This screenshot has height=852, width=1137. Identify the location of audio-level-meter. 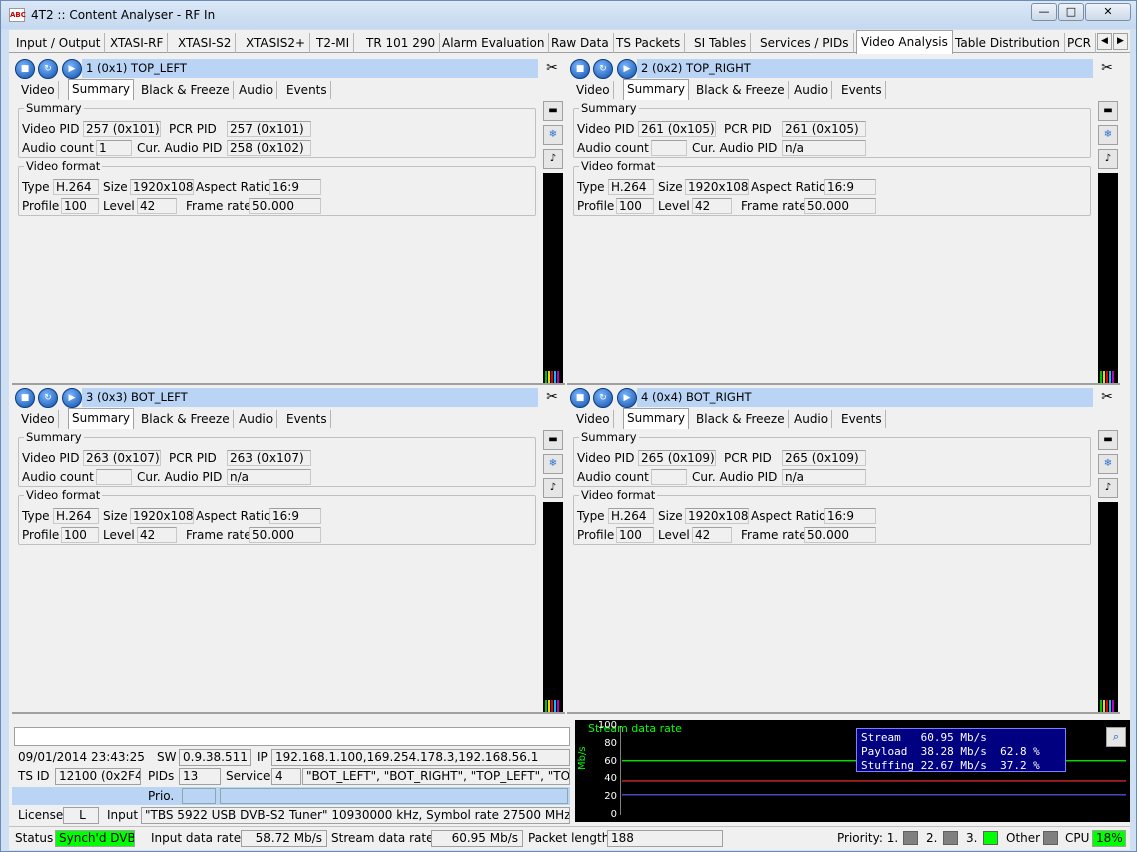
(1108, 608).